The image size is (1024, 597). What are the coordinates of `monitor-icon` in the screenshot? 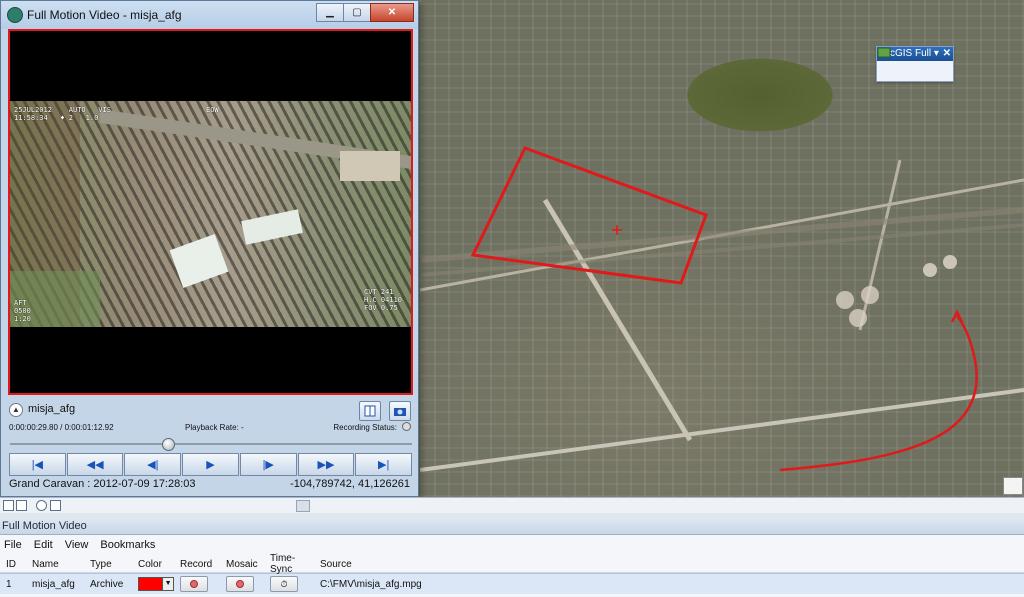 It's located at (904, 62).